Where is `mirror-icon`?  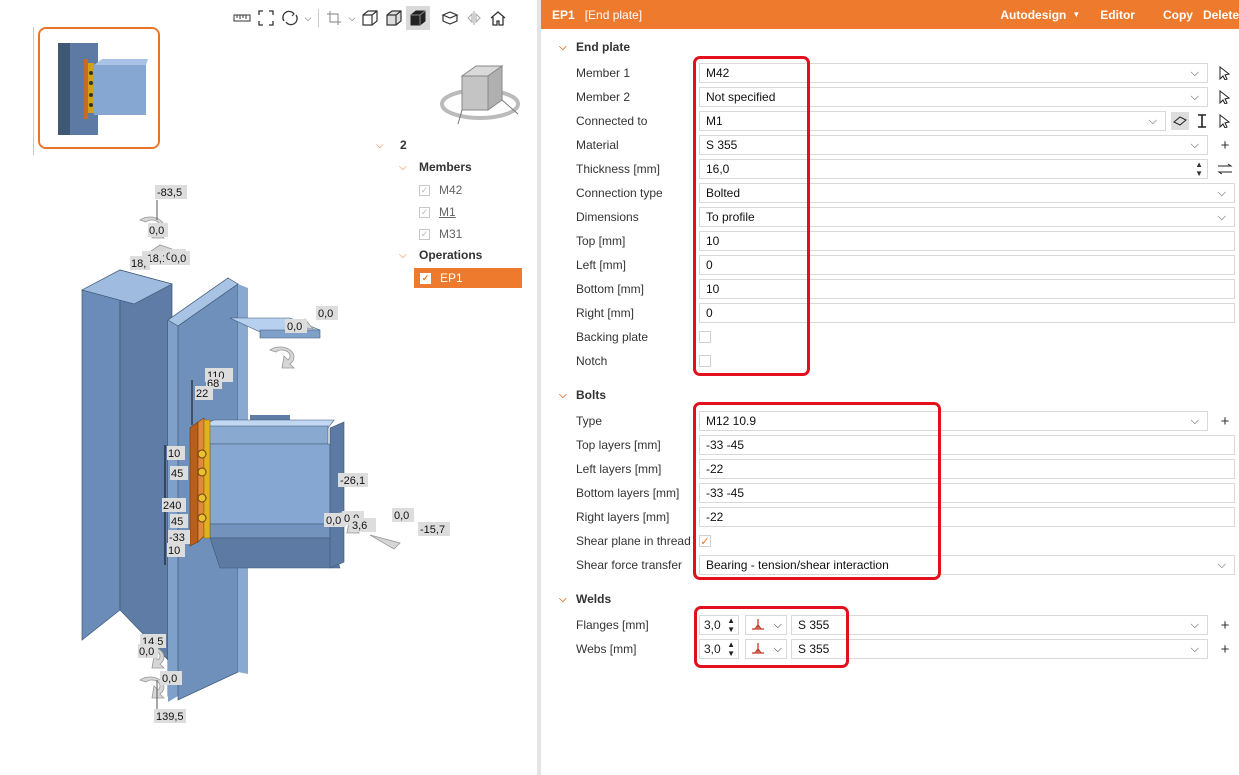
mirror-icon is located at coordinates (474, 18).